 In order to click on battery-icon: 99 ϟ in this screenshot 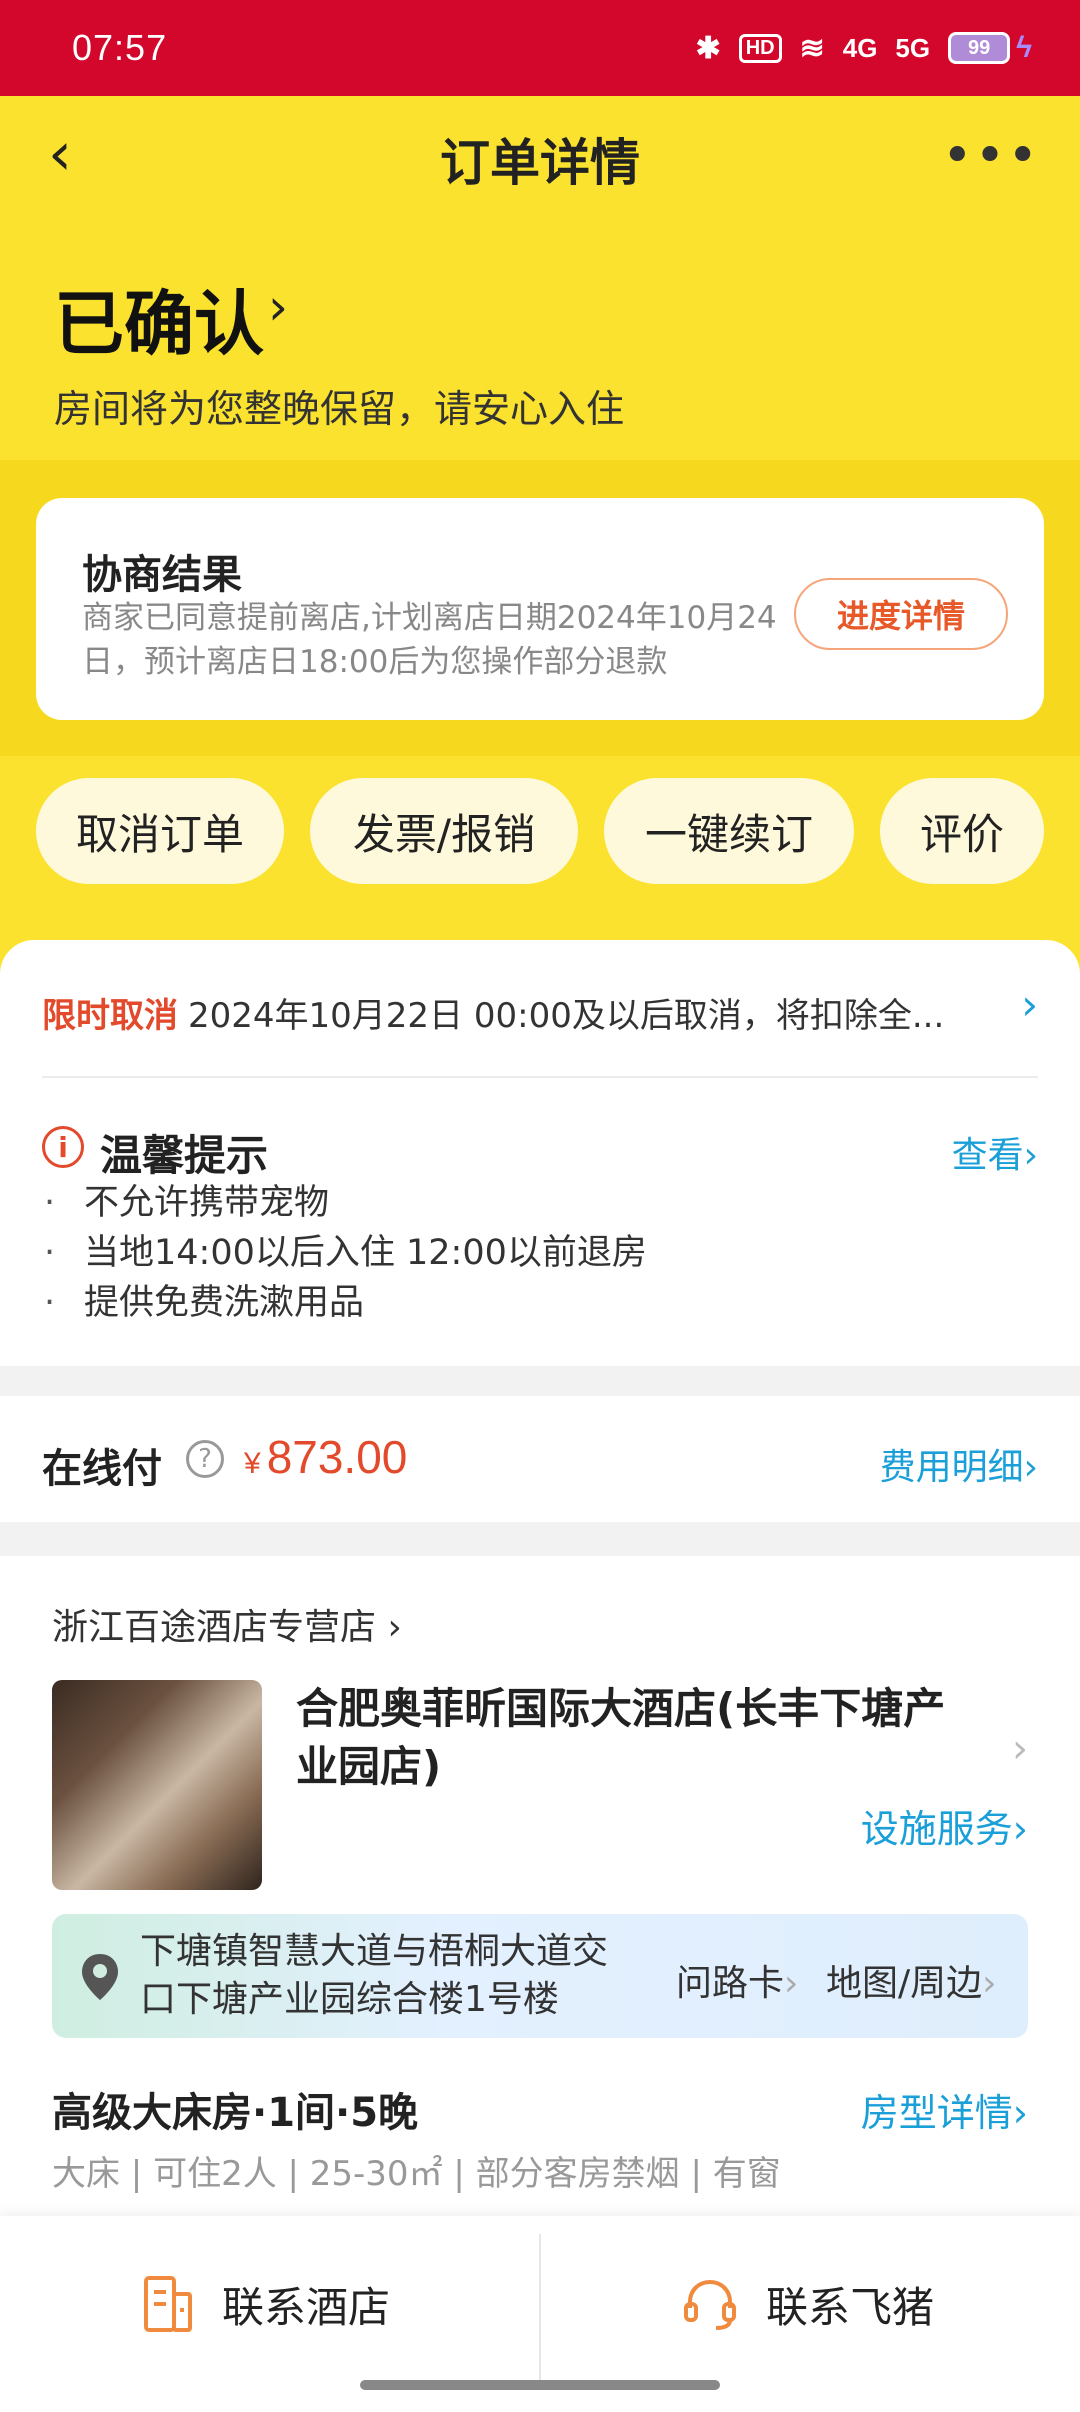, I will do `click(990, 48)`.